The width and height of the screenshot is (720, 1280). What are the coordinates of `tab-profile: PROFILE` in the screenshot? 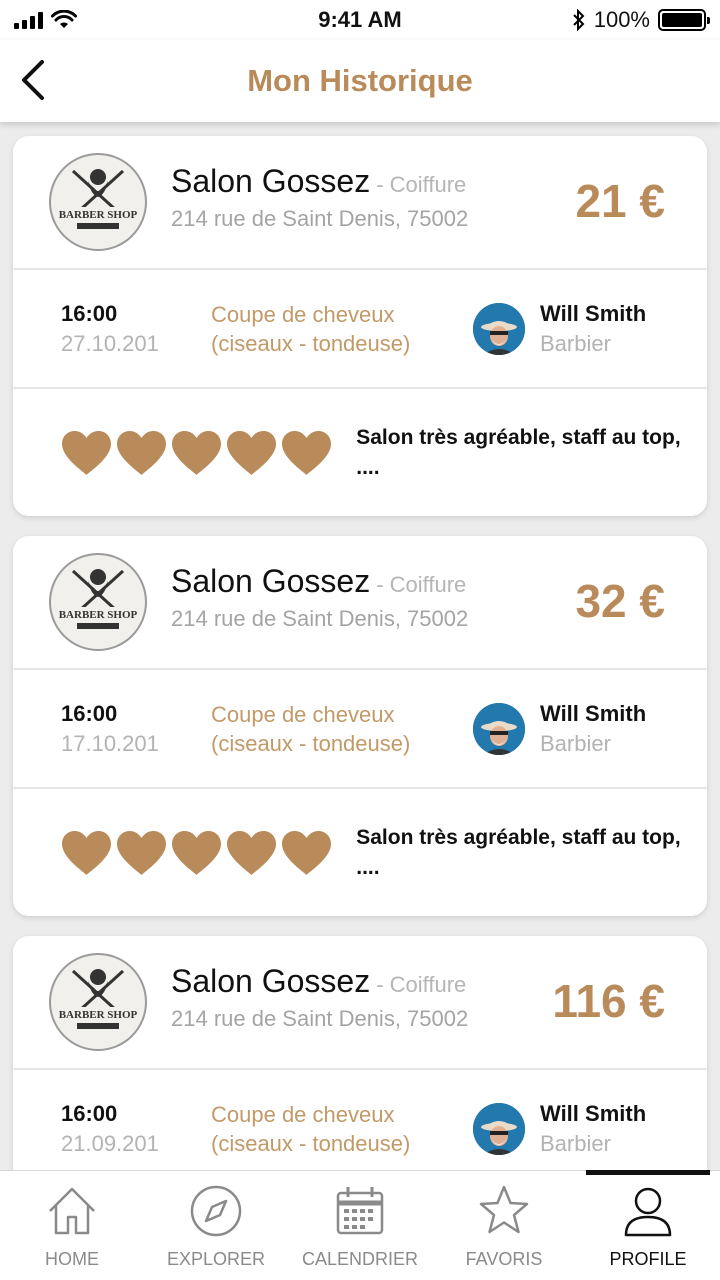 It's located at (648, 1225).